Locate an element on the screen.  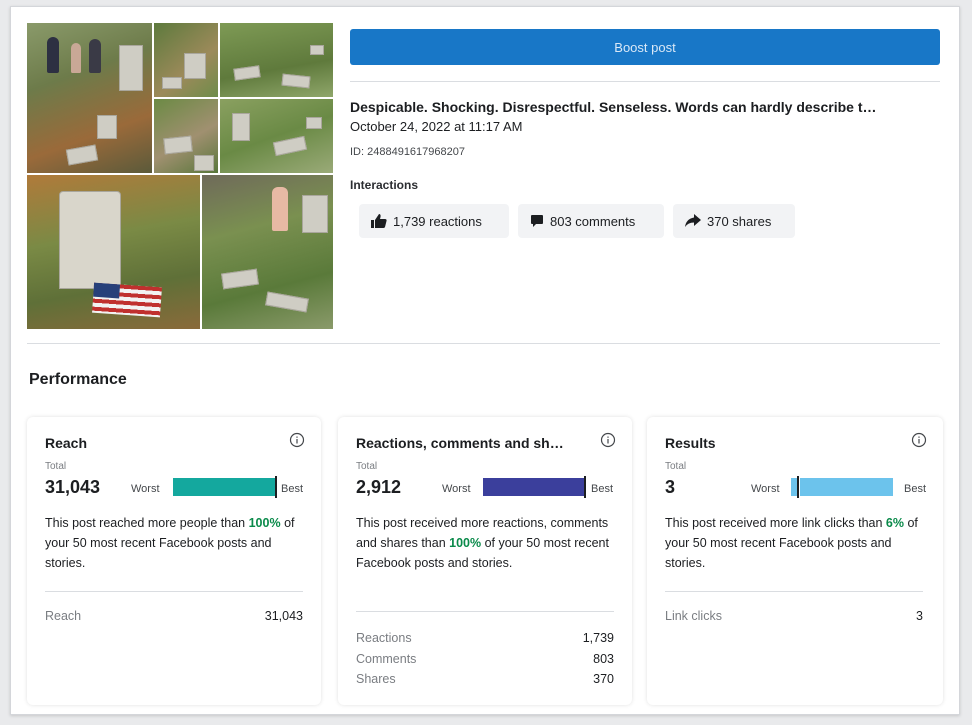
card-title: Reach is located at coordinates (66, 443).